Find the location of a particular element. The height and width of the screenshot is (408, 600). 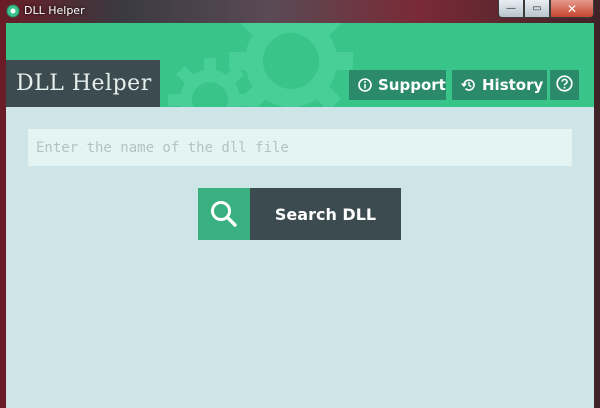

history-button: History is located at coordinates (499, 85).